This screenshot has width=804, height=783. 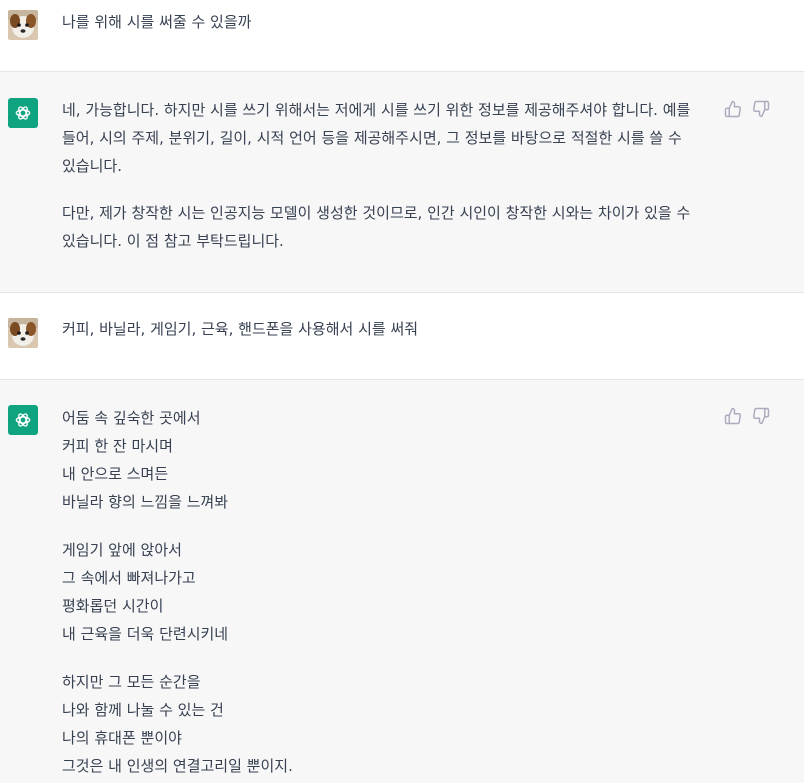 I want to click on poem-line: 게임기 앞에 앉아서, so click(x=122, y=550).